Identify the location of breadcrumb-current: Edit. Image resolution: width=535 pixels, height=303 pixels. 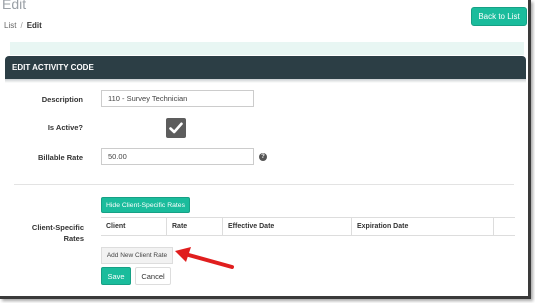
(34, 25).